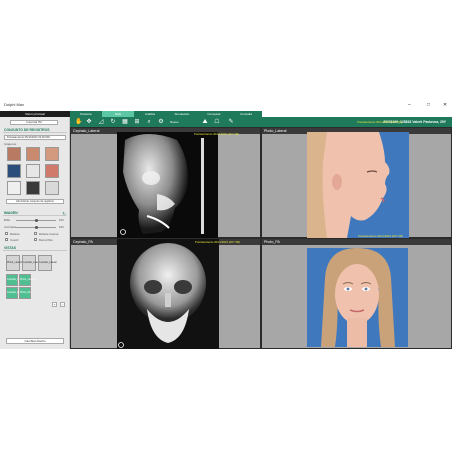 This screenshot has height=452, width=452. Describe the element at coordinates (35, 137) in the screenshot. I see `records-select: Pretratamiento 06/11/2023 19:00:000` at that location.